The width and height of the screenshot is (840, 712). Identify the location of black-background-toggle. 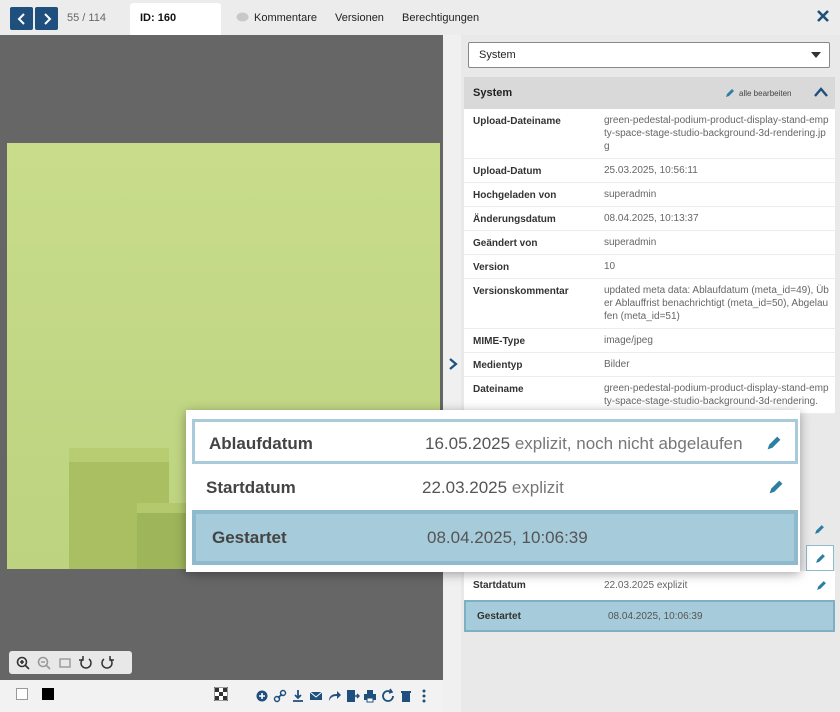
(48, 694).